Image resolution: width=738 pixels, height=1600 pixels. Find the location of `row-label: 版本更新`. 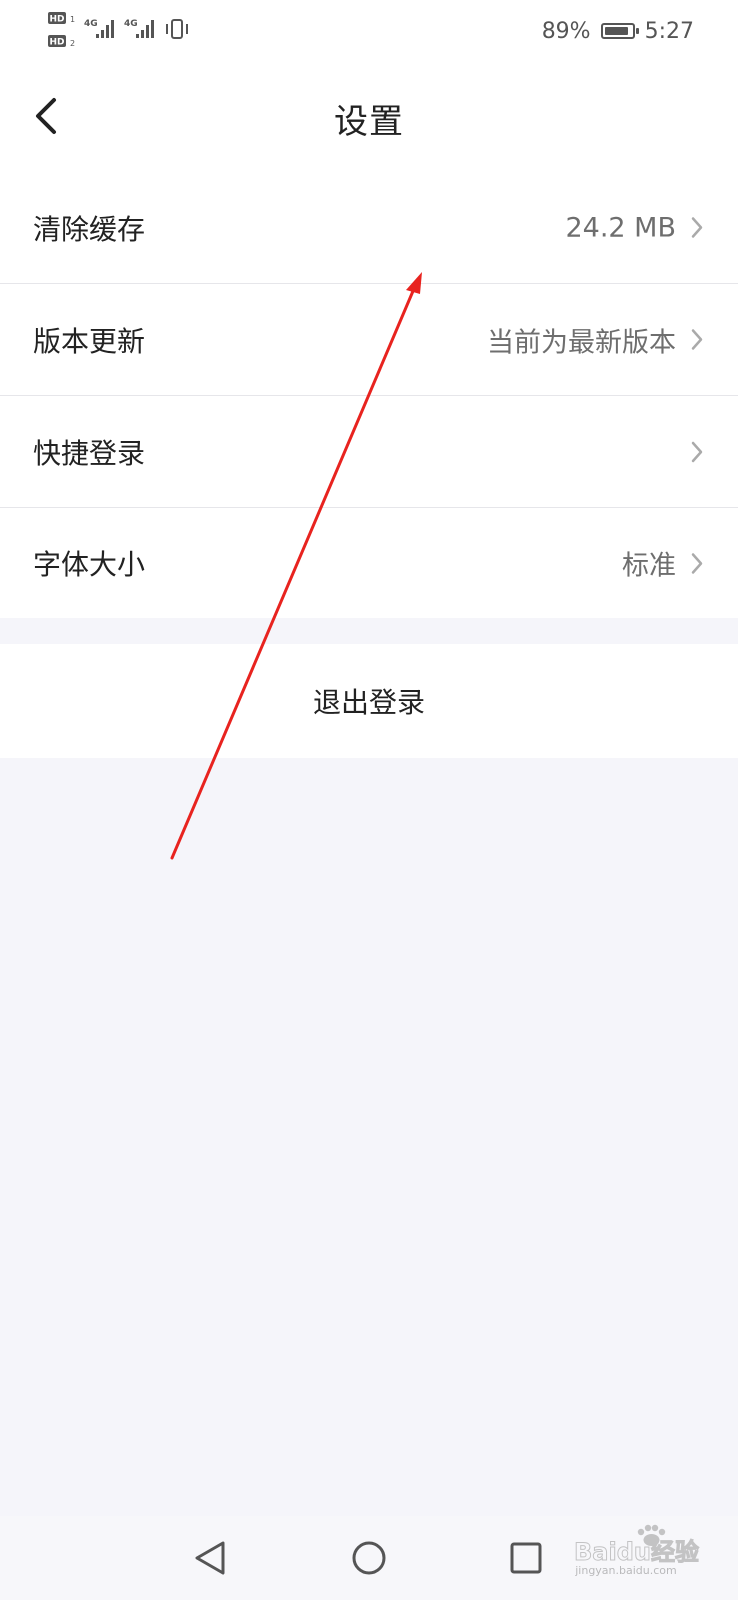

row-label: 版本更新 is located at coordinates (89, 341).